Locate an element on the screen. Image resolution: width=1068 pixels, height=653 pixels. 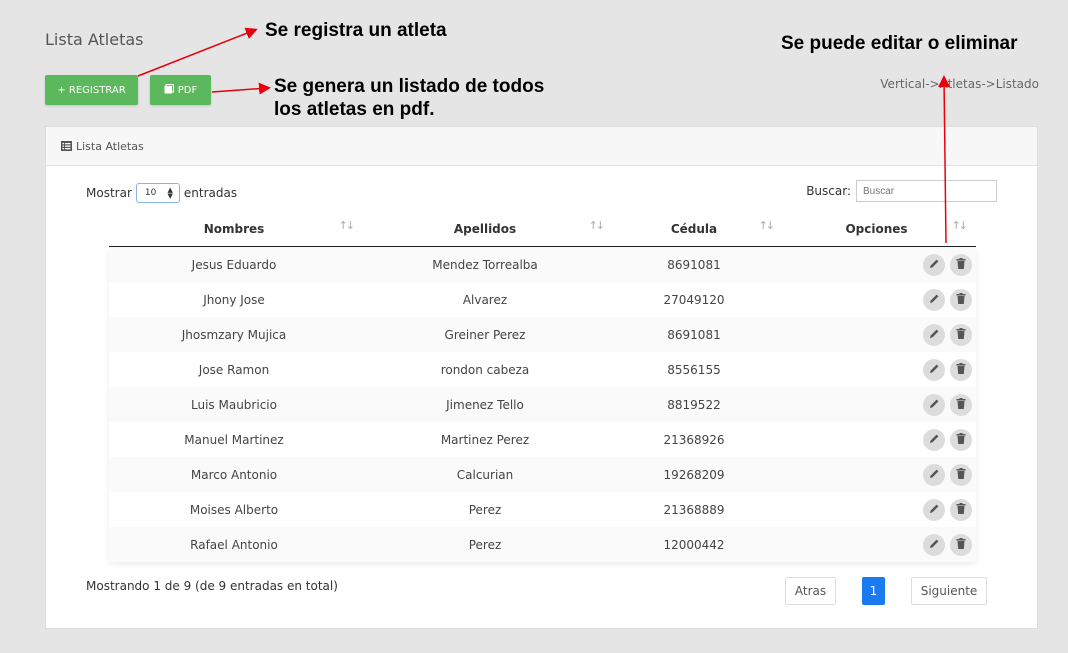
pdf-button: PDF is located at coordinates (180, 90).